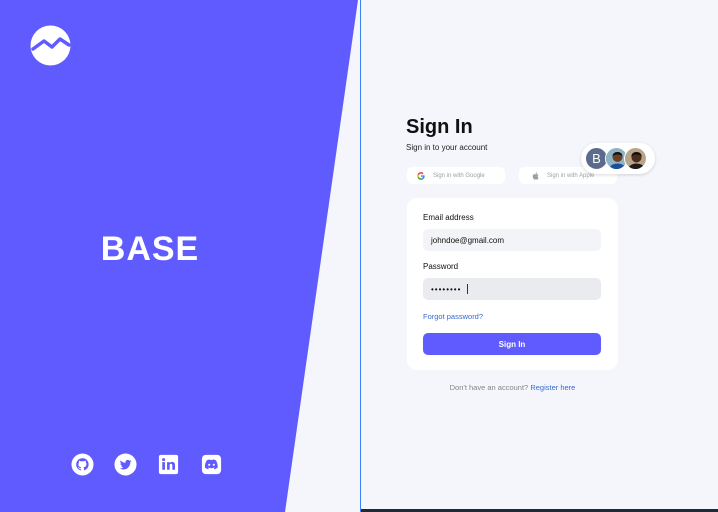  I want to click on avatar, so click(635, 158).